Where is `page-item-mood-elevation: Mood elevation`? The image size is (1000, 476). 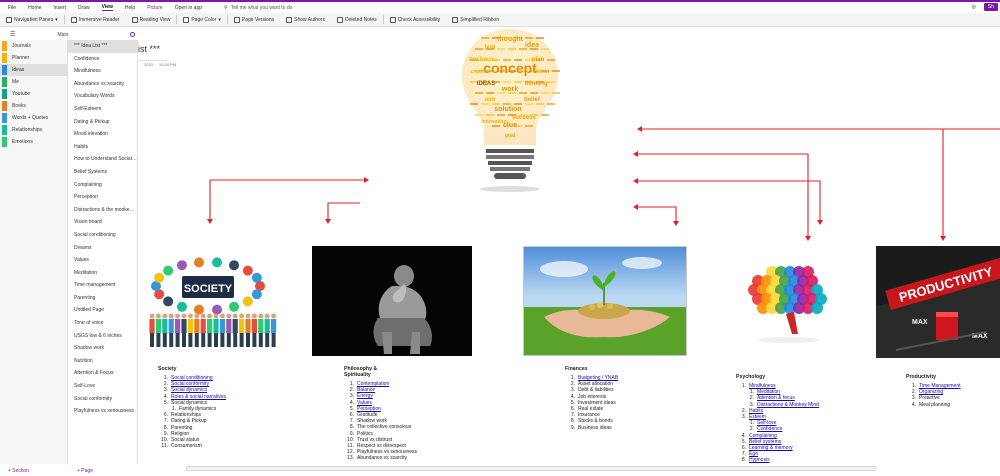 page-item-mood-elevation: Mood elevation is located at coordinates (102, 134).